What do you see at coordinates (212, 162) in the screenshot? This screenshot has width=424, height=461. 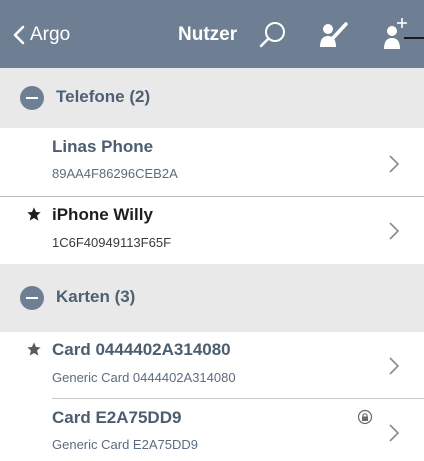 I see `list-item: Linas Phone 89AA4F86296CEB2A` at bounding box center [212, 162].